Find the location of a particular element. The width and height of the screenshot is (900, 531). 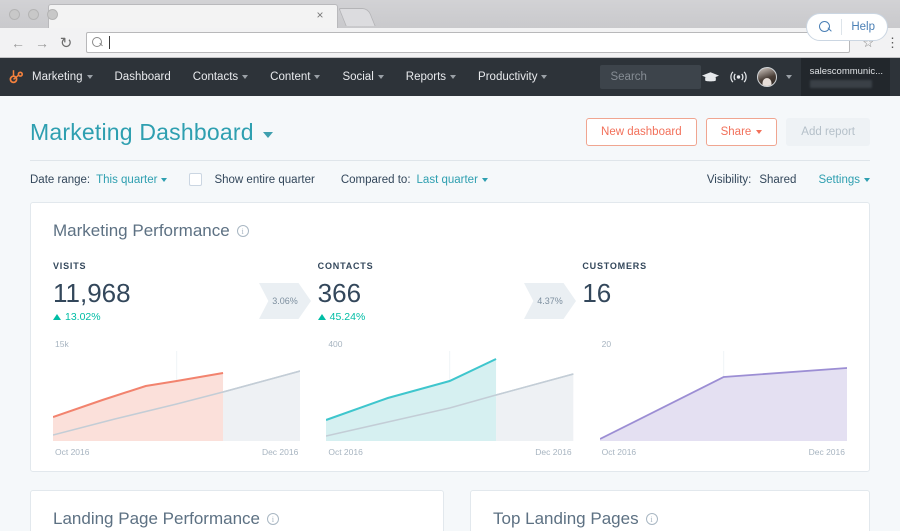

settings-label: Settings is located at coordinates (839, 179).